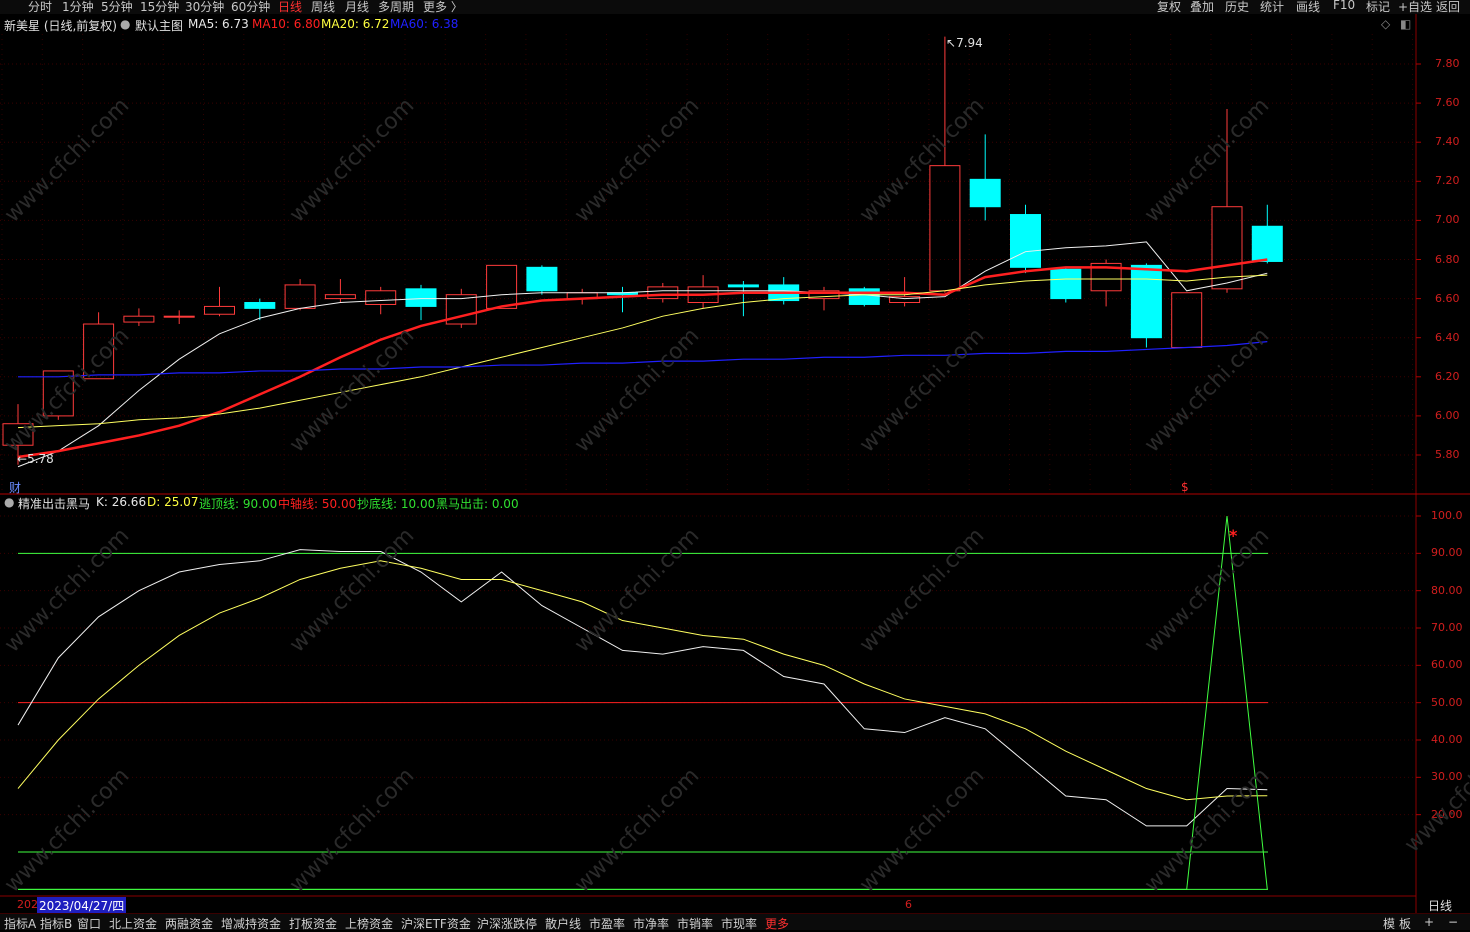 This screenshot has height=932, width=1470. I want to click on cursor-date: 2023/04/27/四, so click(82, 905).